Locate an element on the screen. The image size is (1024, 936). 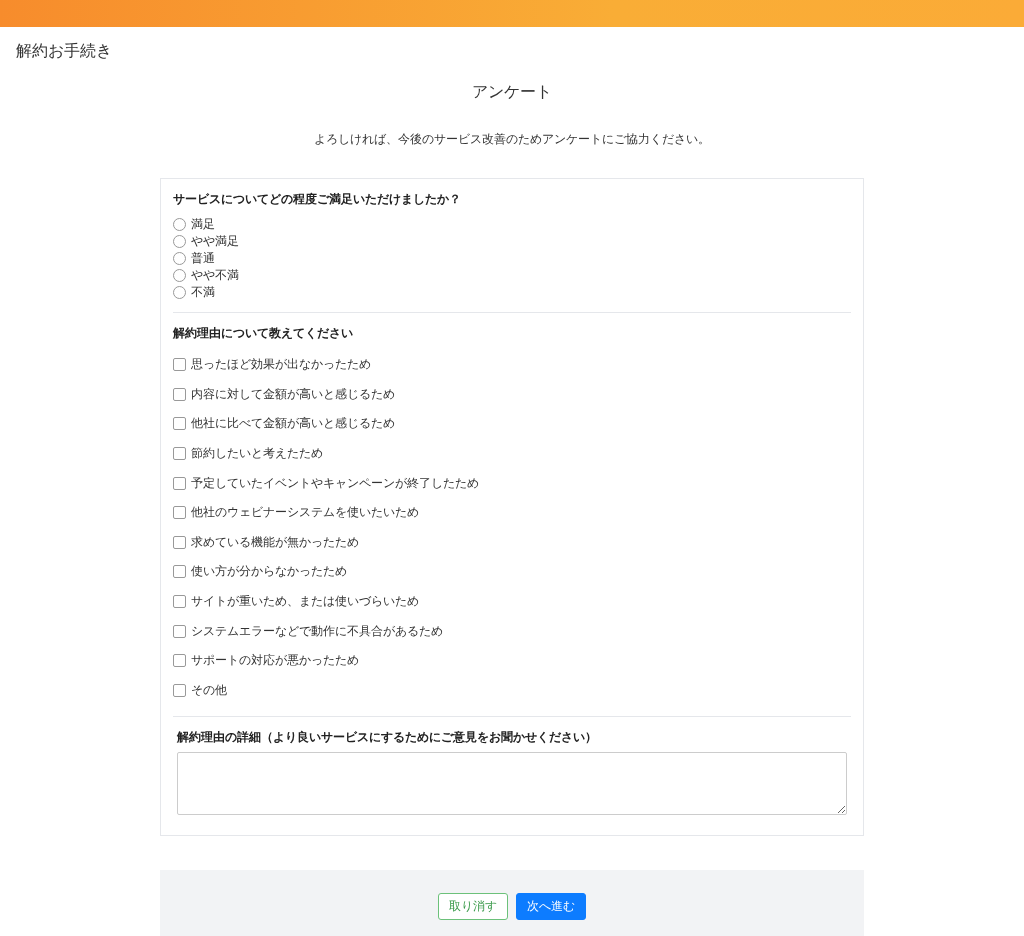
page-title: 解約お手続き is located at coordinates (64, 51).